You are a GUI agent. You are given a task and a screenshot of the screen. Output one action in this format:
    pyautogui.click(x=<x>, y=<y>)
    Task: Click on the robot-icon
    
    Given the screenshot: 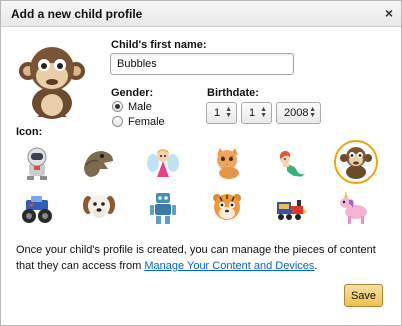 What is the action you would take?
    pyautogui.click(x=163, y=208)
    